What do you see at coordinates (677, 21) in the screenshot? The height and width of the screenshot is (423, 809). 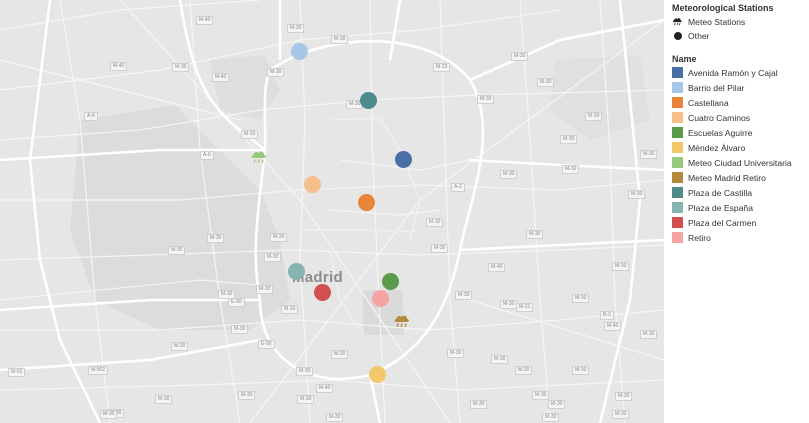 I see `rain-cloud-icon` at bounding box center [677, 21].